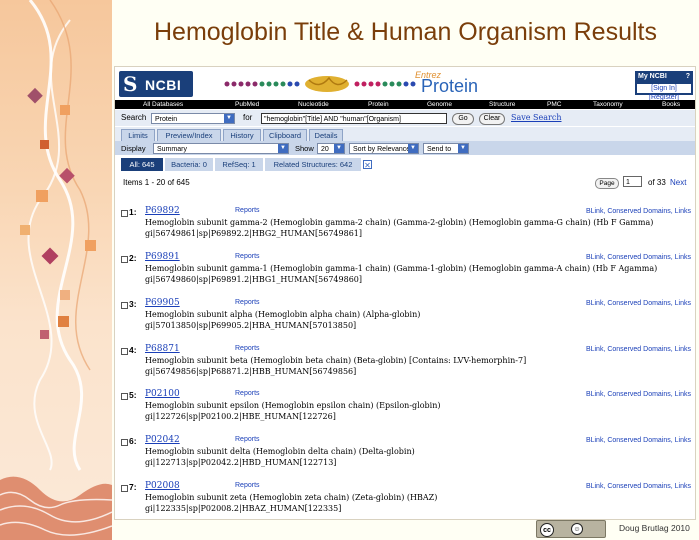 The image size is (699, 540). Describe the element at coordinates (133, 304) in the screenshot. I see `result-number: 3:` at that location.